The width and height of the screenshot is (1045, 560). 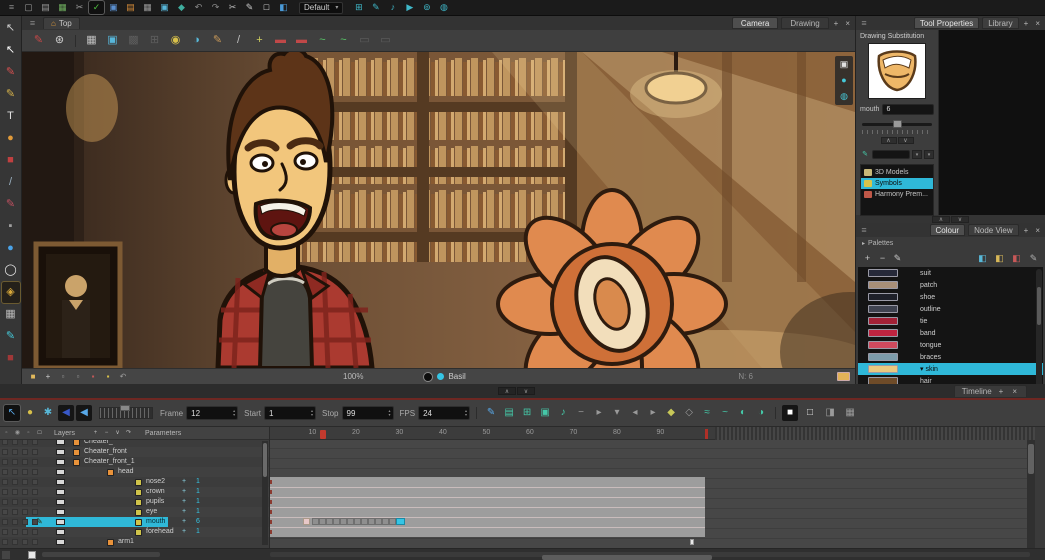 I want to click on workspace-dropdown: Default ▾, so click(x=321, y=7).